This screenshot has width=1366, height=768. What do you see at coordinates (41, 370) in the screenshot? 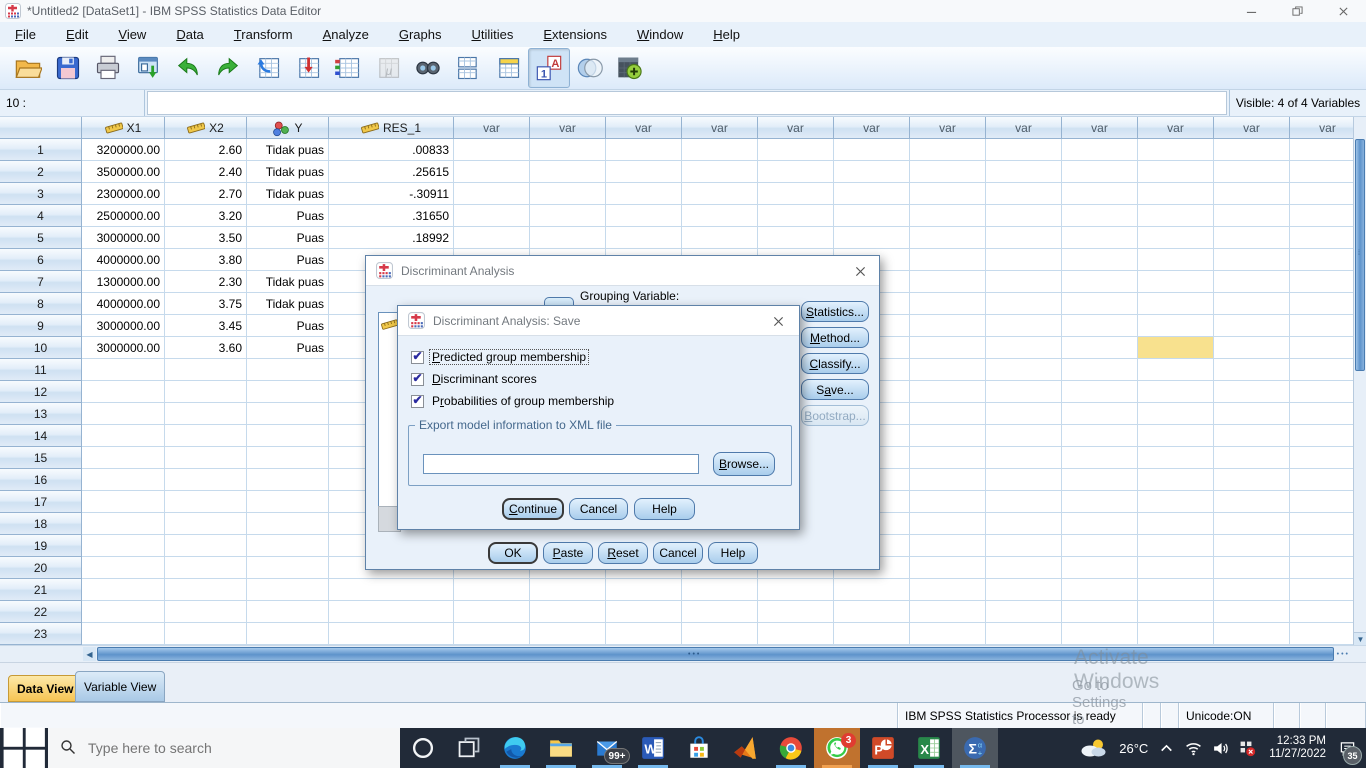
I see `row-number: 11` at bounding box center [41, 370].